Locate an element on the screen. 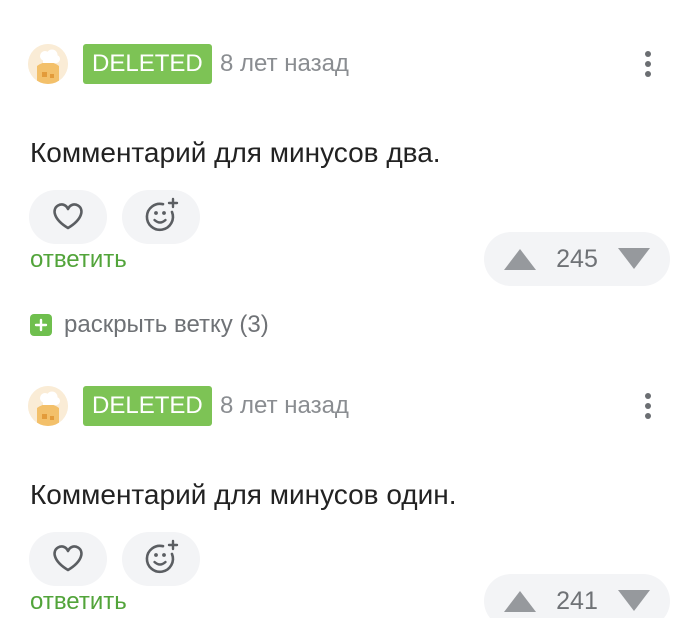 The height and width of the screenshot is (618, 700). plus-icon is located at coordinates (41, 325).